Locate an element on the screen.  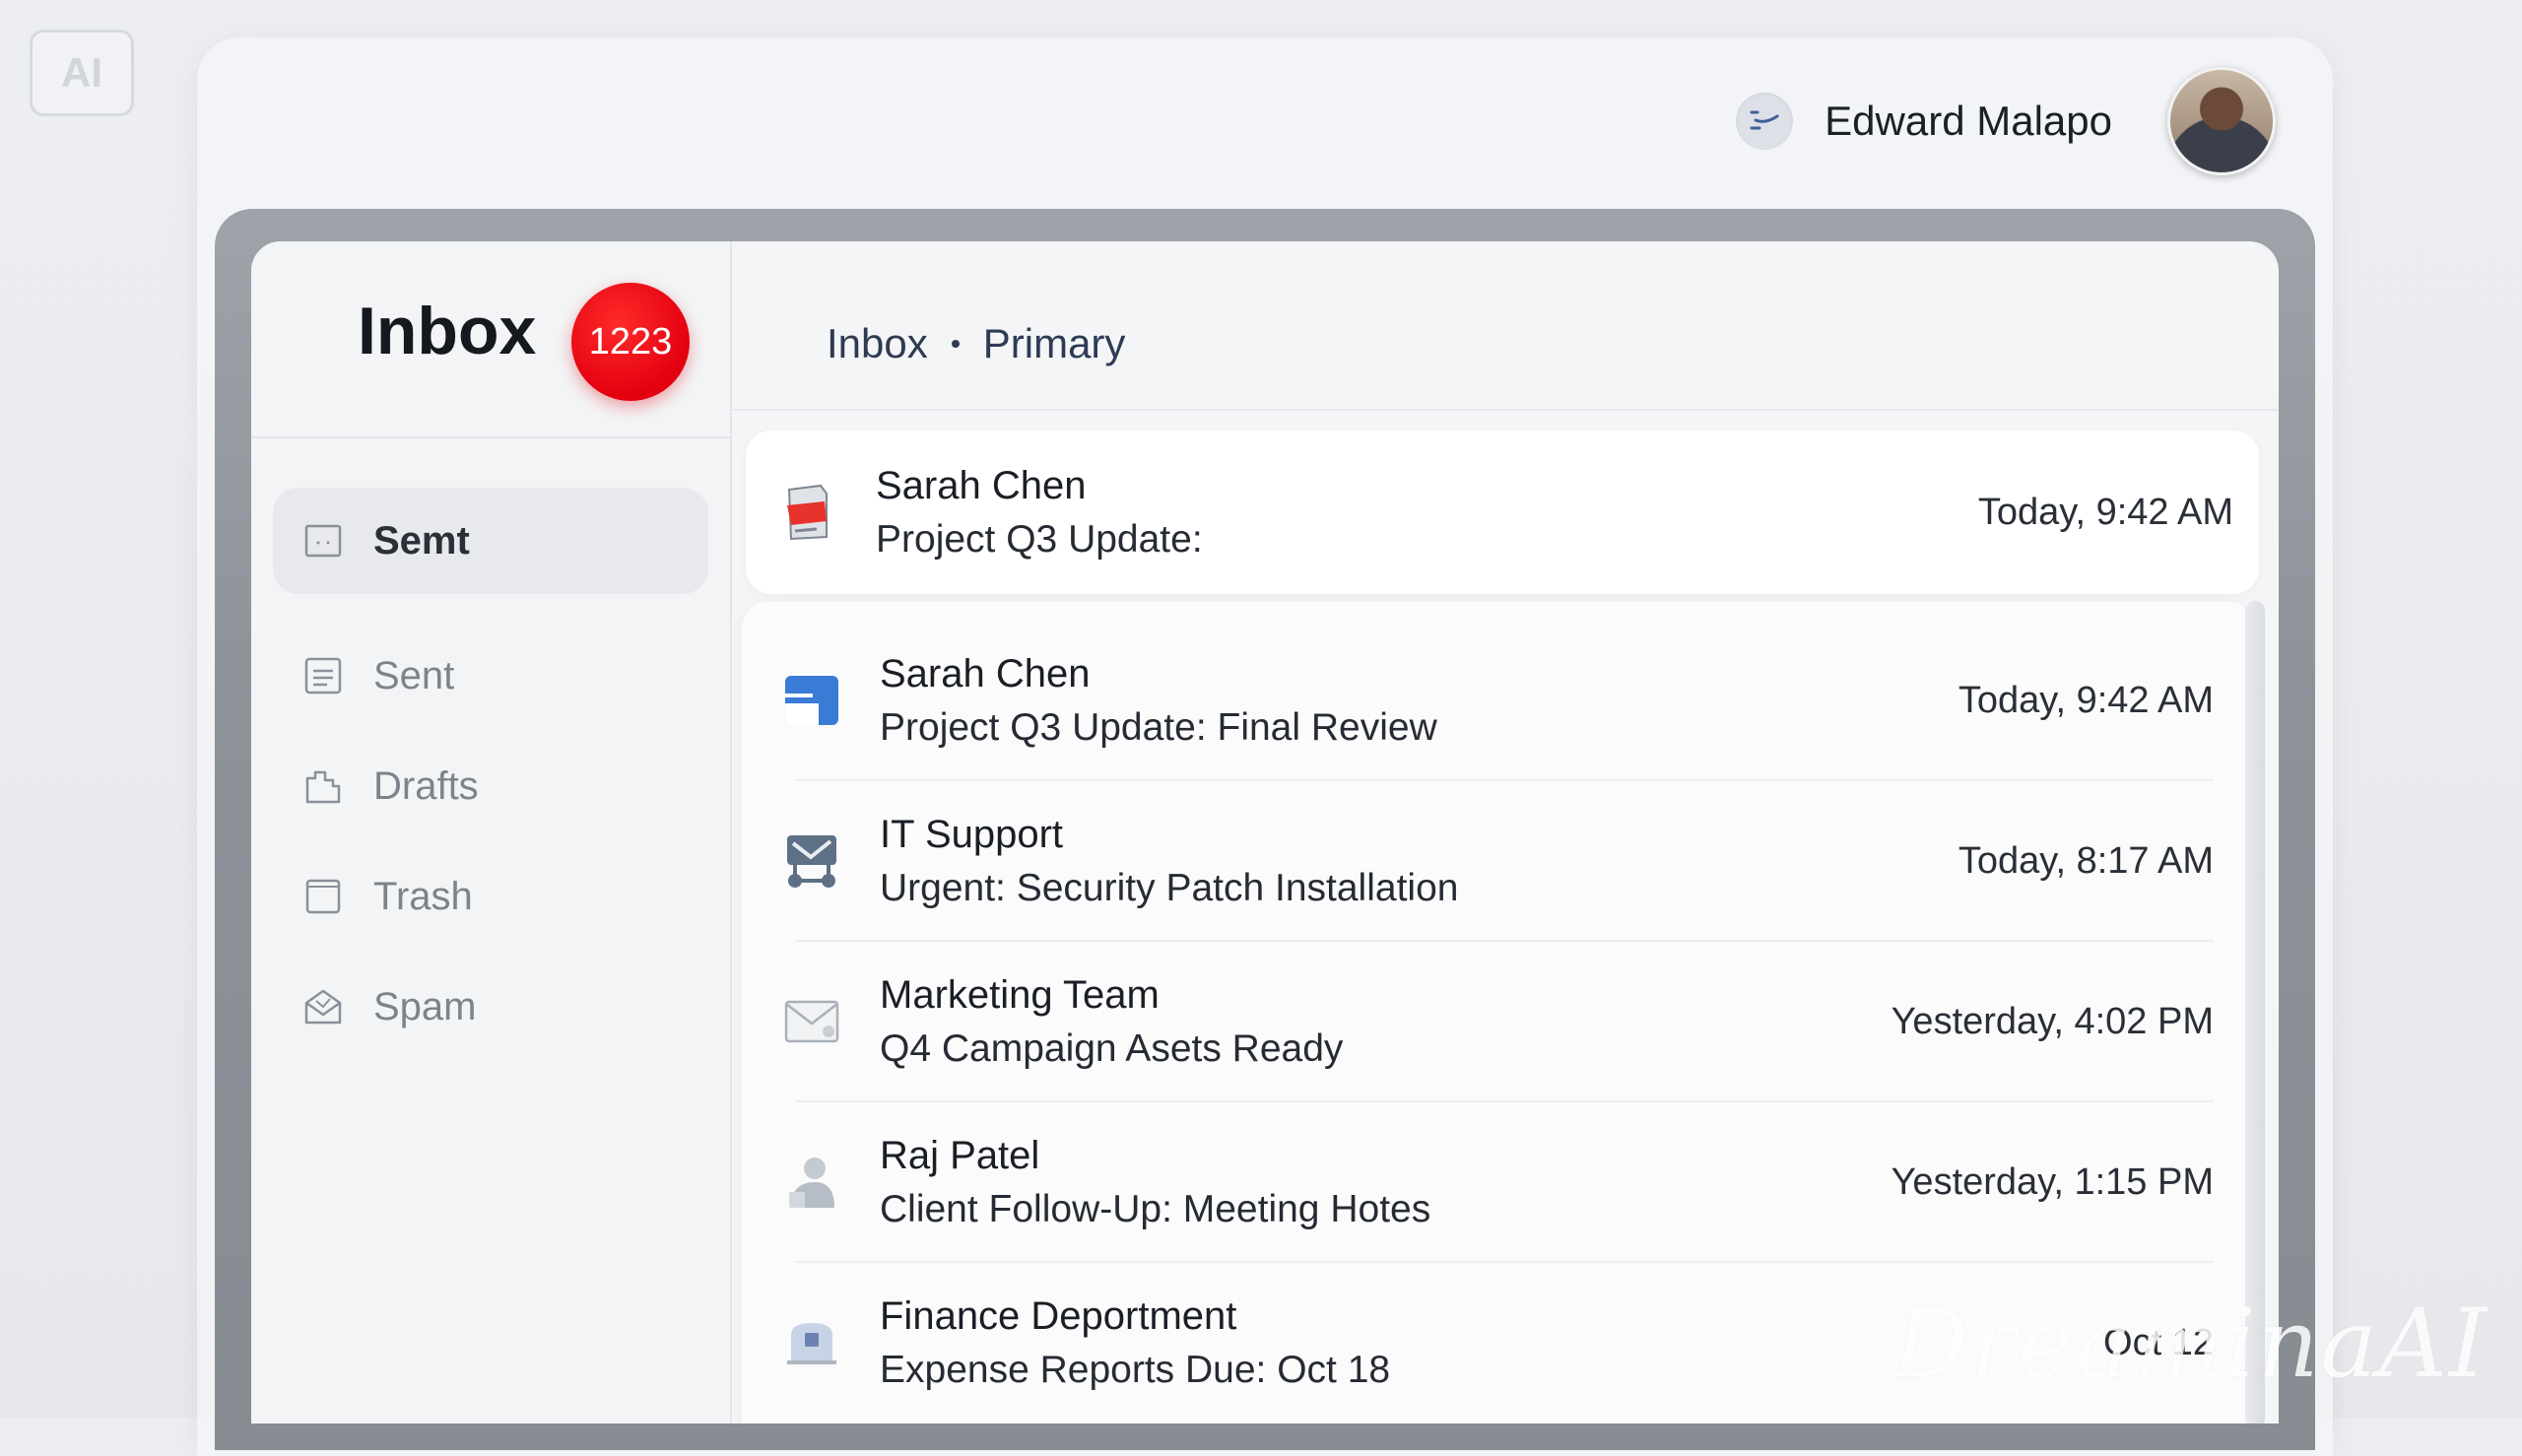
user-bar: Edward Malapo is located at coordinates (2006, 121).